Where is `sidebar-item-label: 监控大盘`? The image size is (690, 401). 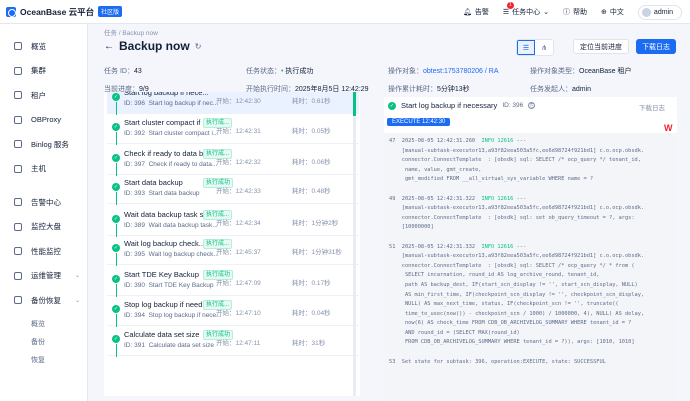
sidebar-item-label: 监控大盘 is located at coordinates (46, 227).